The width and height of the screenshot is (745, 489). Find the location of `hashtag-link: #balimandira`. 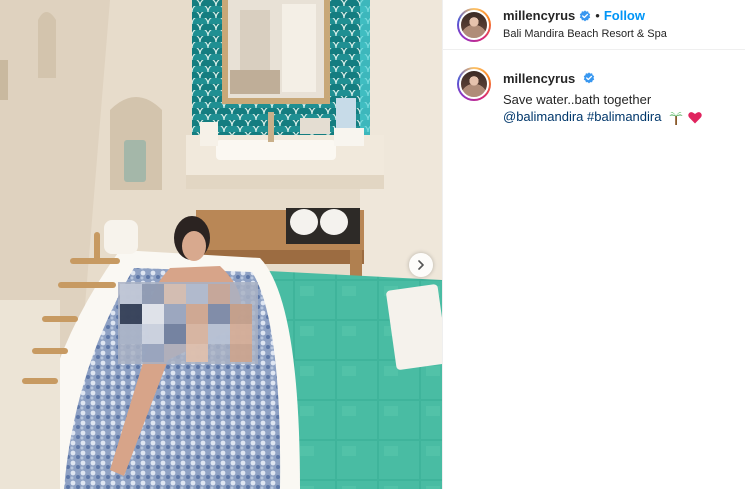

hashtag-link: #balimandira is located at coordinates (624, 116).